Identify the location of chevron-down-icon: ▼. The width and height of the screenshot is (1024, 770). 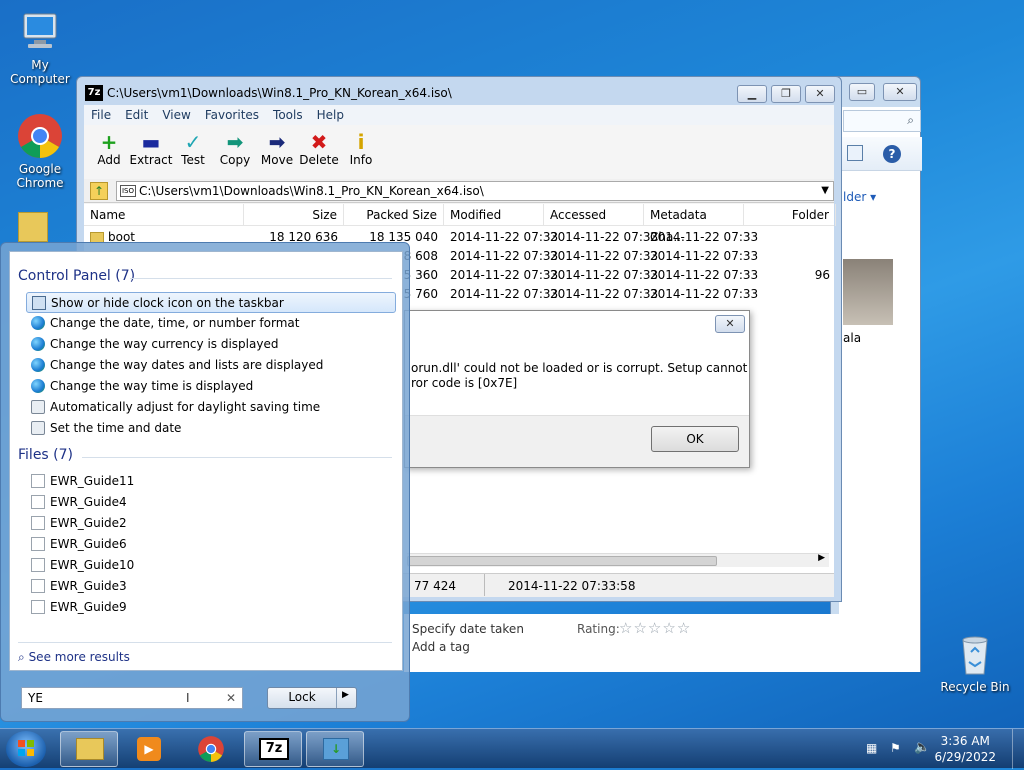
(825, 191).